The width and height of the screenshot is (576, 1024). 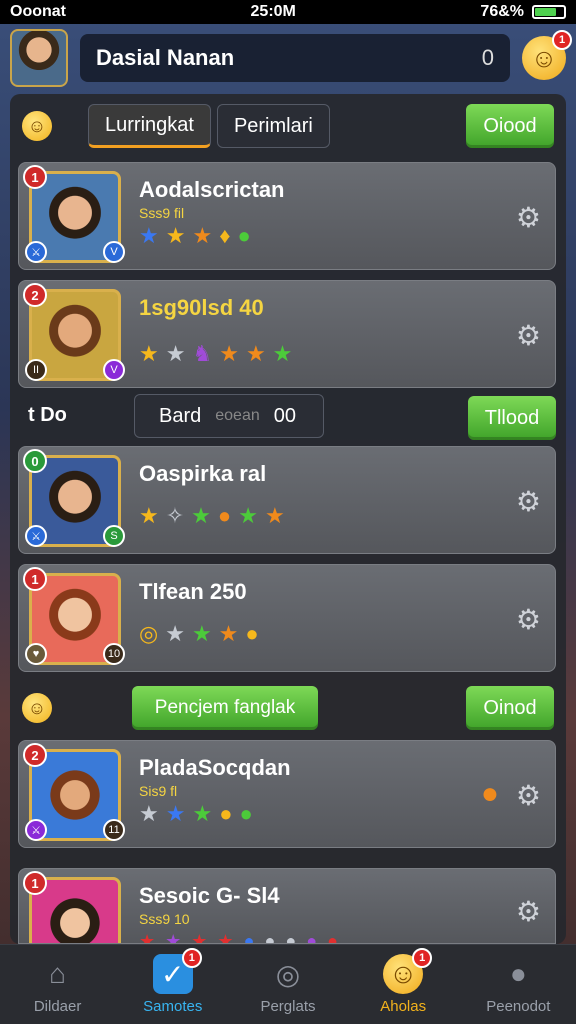 What do you see at coordinates (180, 415) in the screenshot?
I see `mid-row-label: Bard` at bounding box center [180, 415].